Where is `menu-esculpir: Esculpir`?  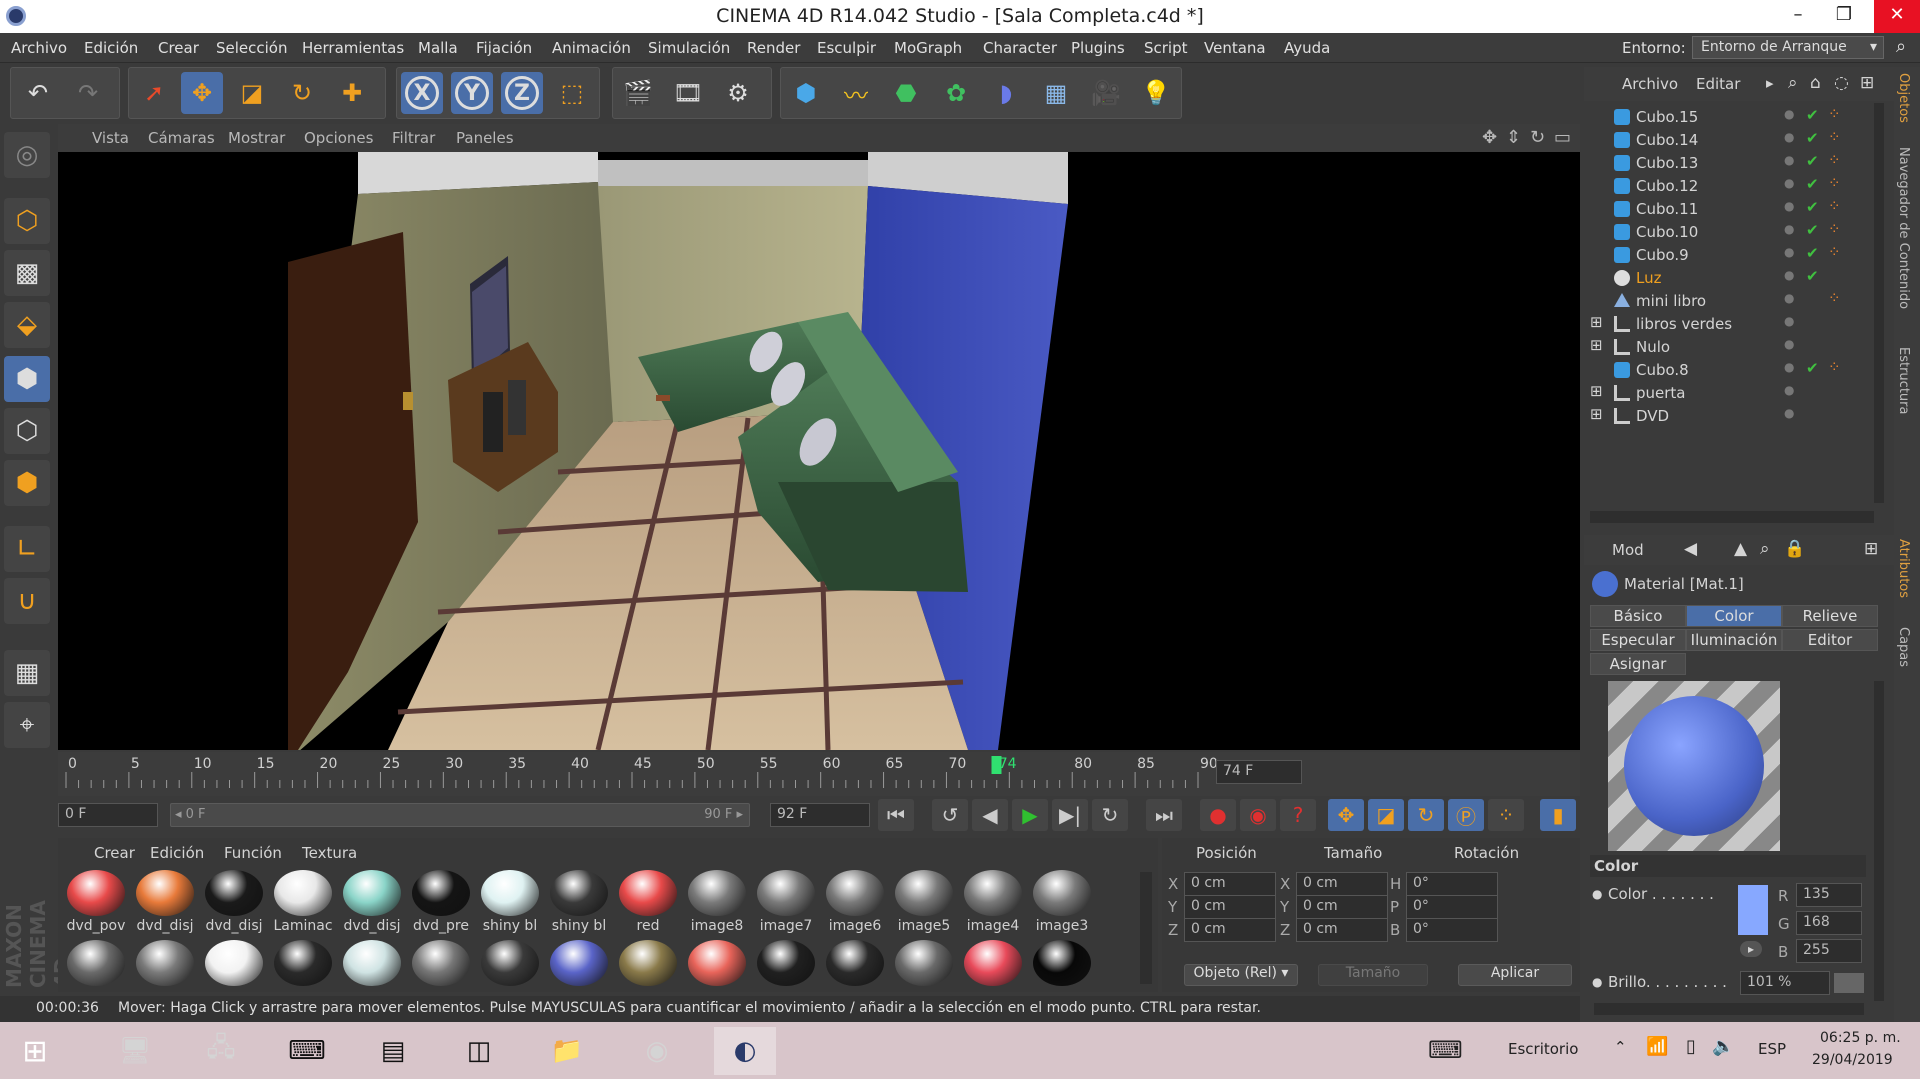
menu-esculpir: Esculpir is located at coordinates (846, 48).